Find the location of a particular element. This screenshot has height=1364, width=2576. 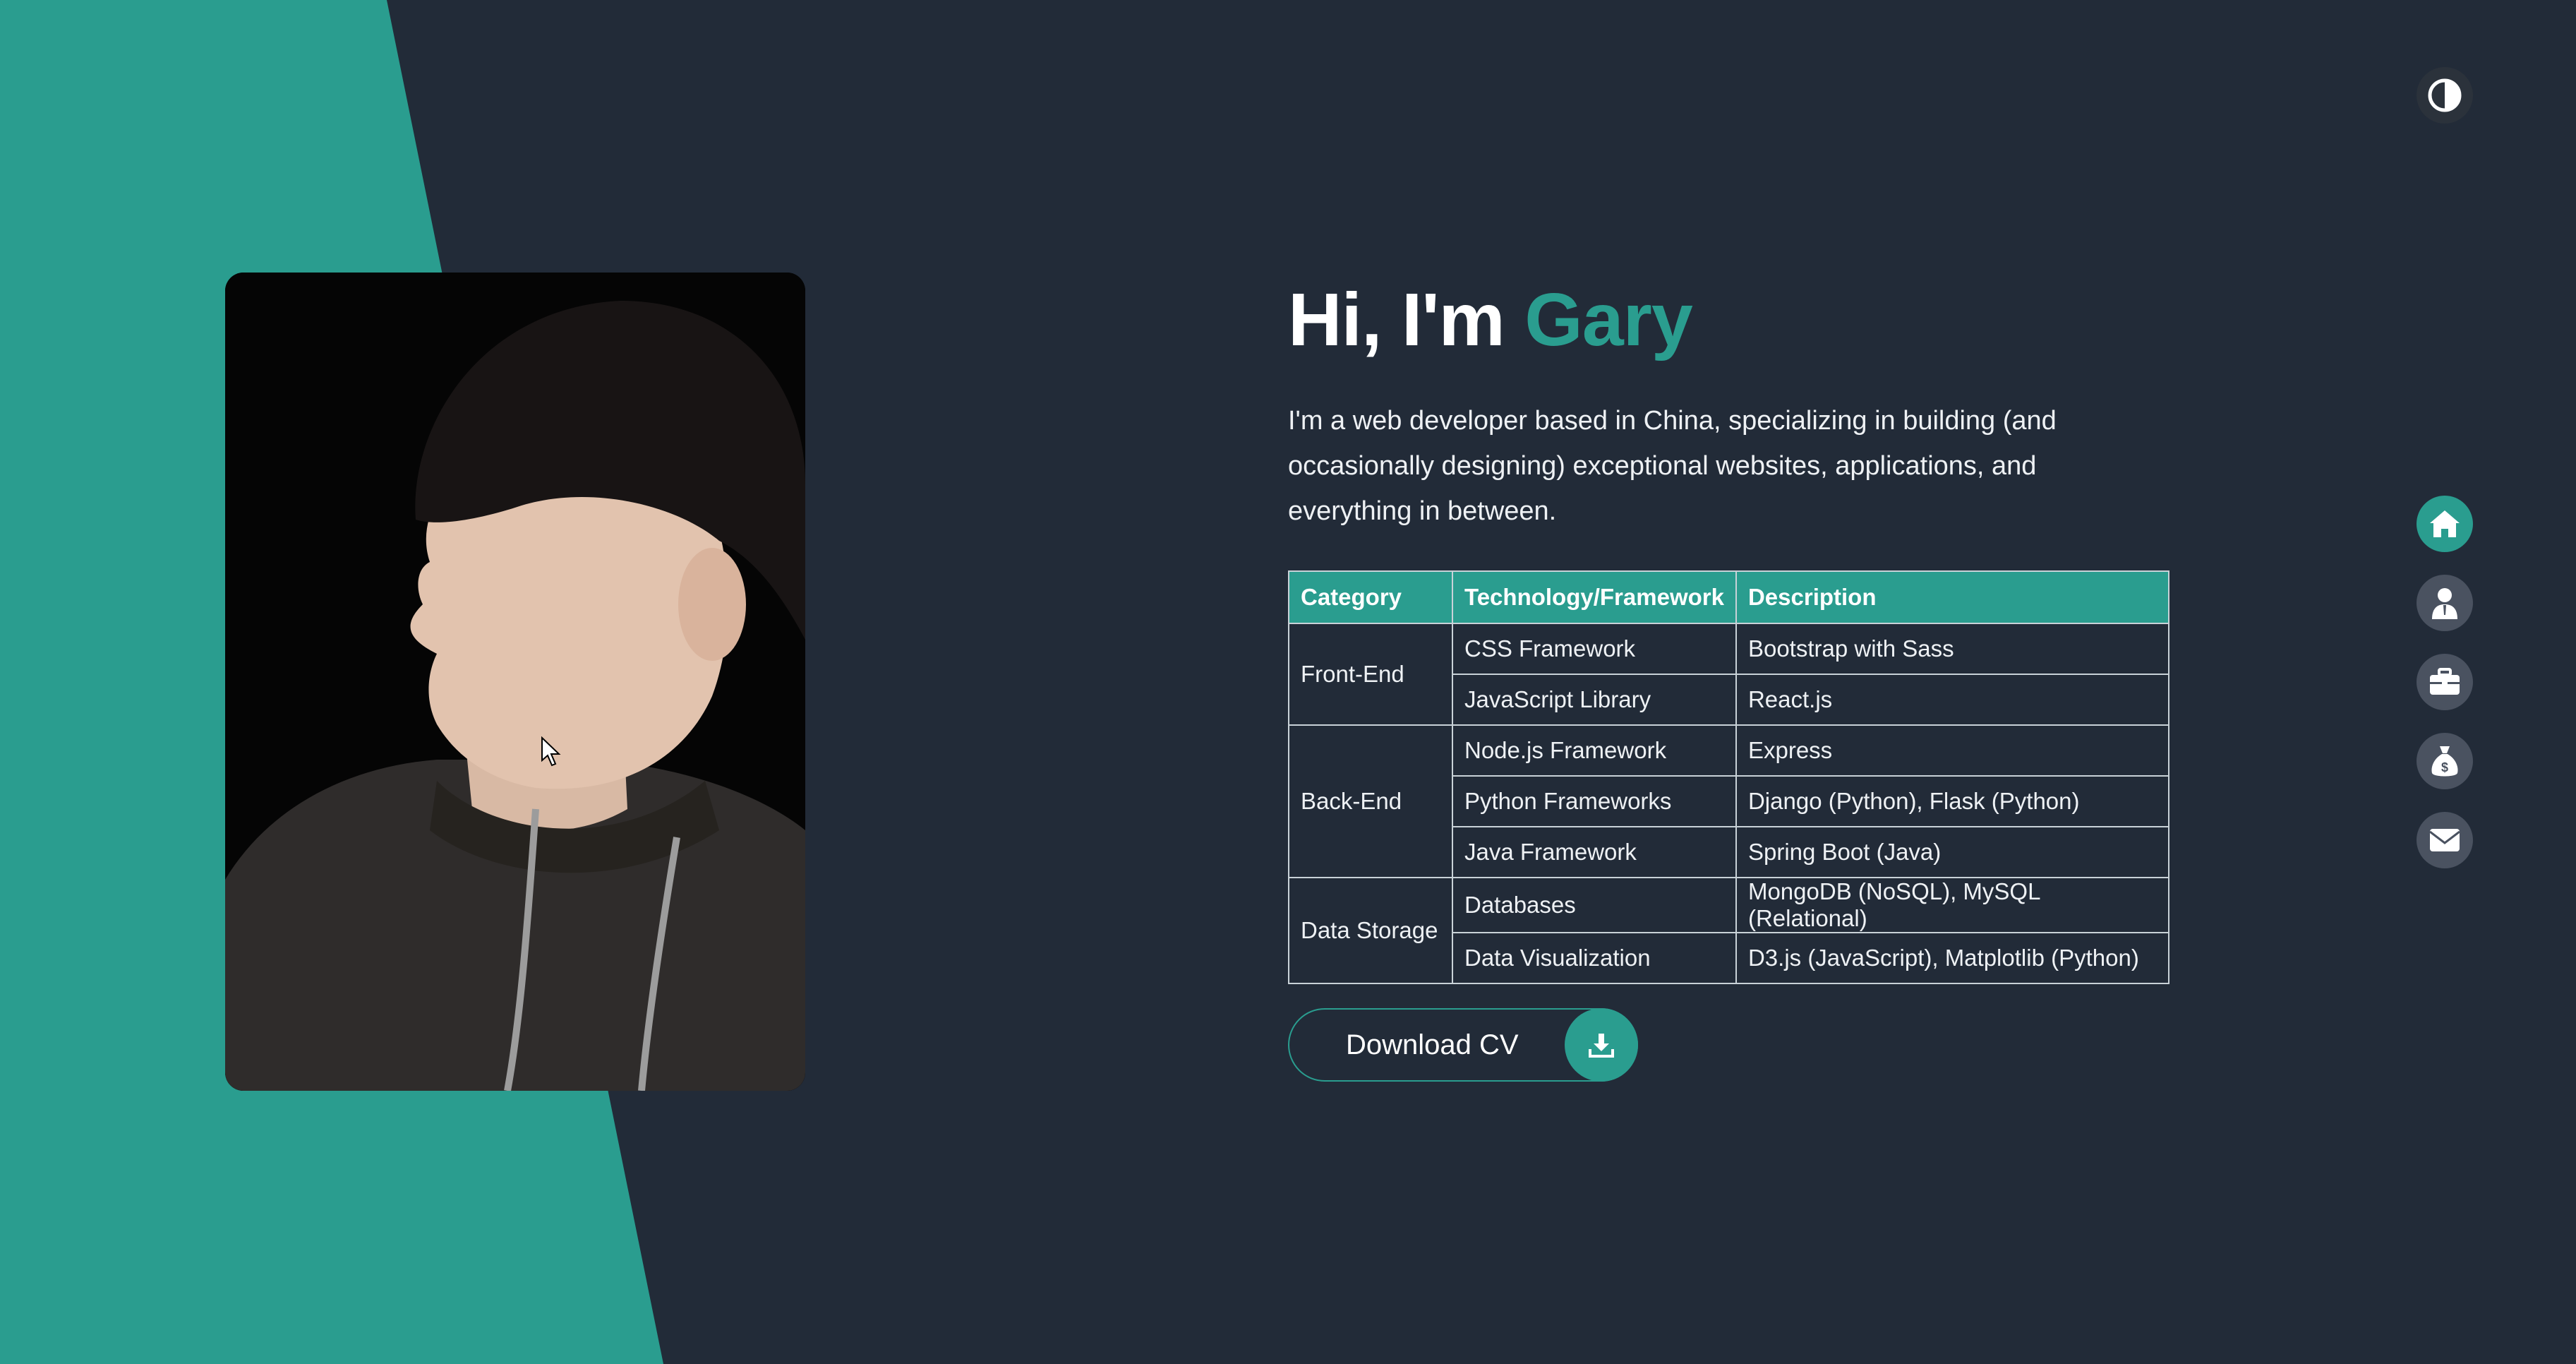

home-icon is located at coordinates (2445, 523).